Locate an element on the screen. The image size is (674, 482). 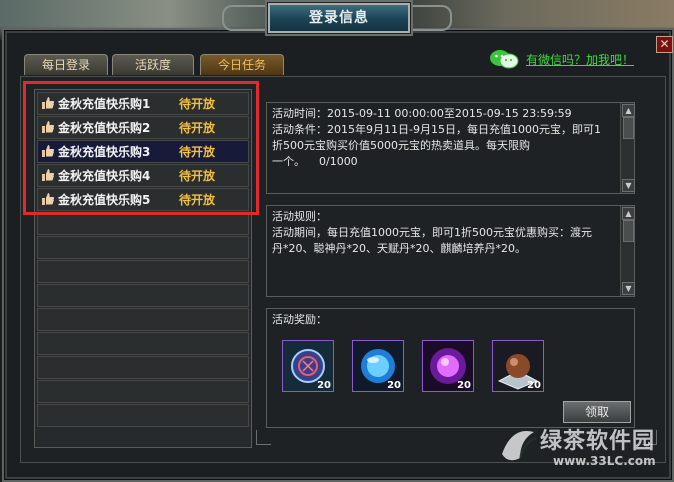
detail-scrollbar: ▲ ▼ is located at coordinates (627, 148).